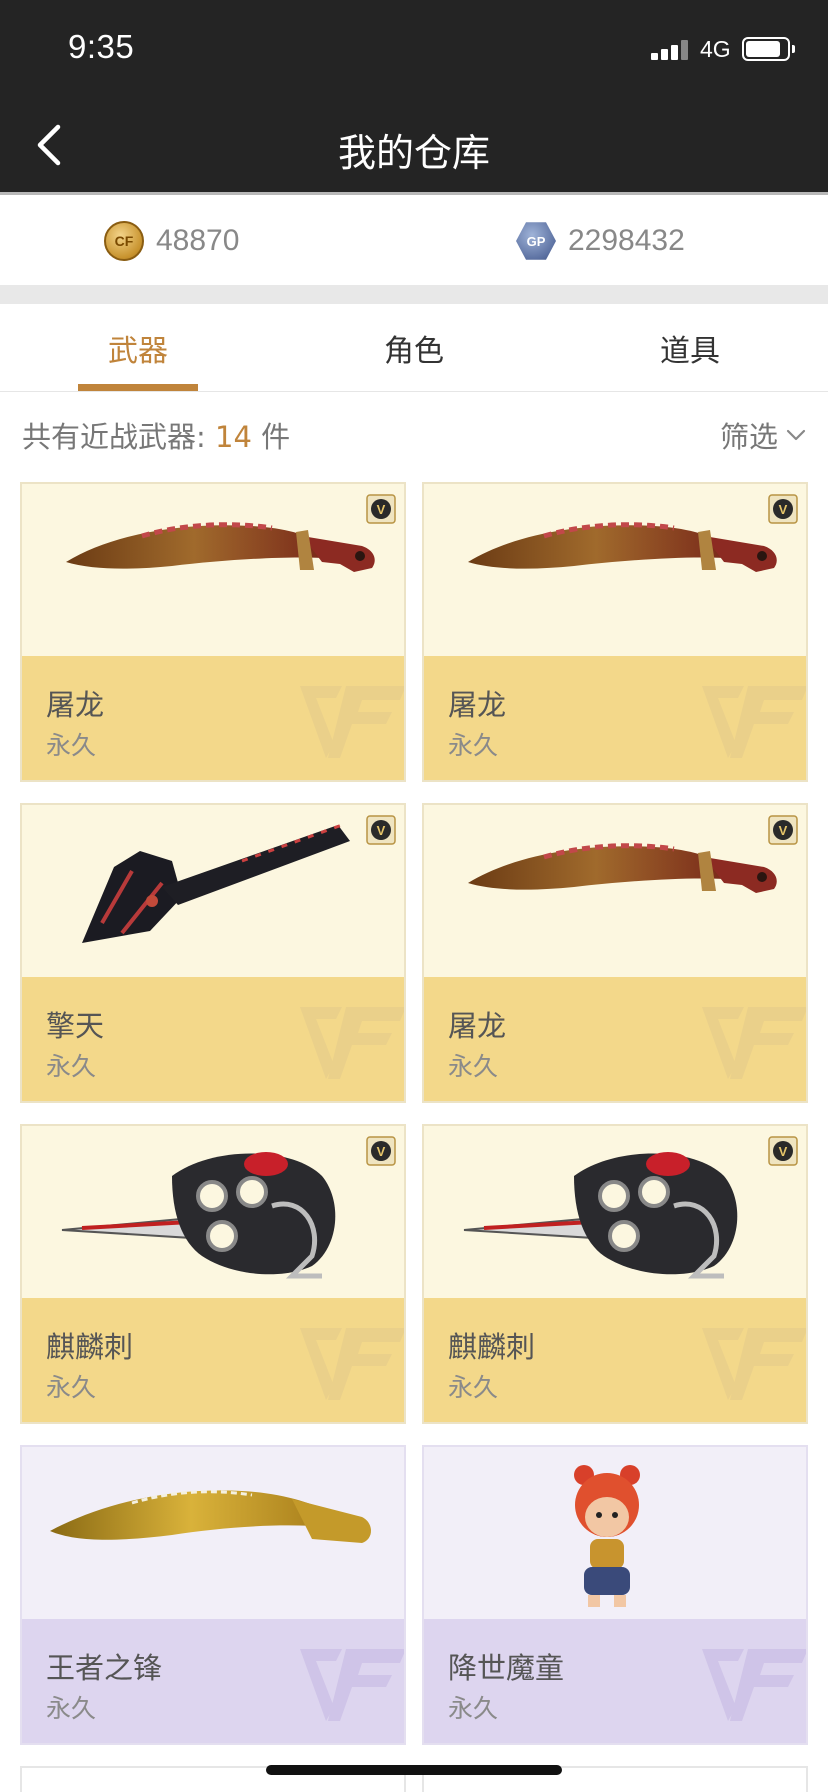  What do you see at coordinates (75, 1026) in the screenshot?
I see `item-name: 擎天` at bounding box center [75, 1026].